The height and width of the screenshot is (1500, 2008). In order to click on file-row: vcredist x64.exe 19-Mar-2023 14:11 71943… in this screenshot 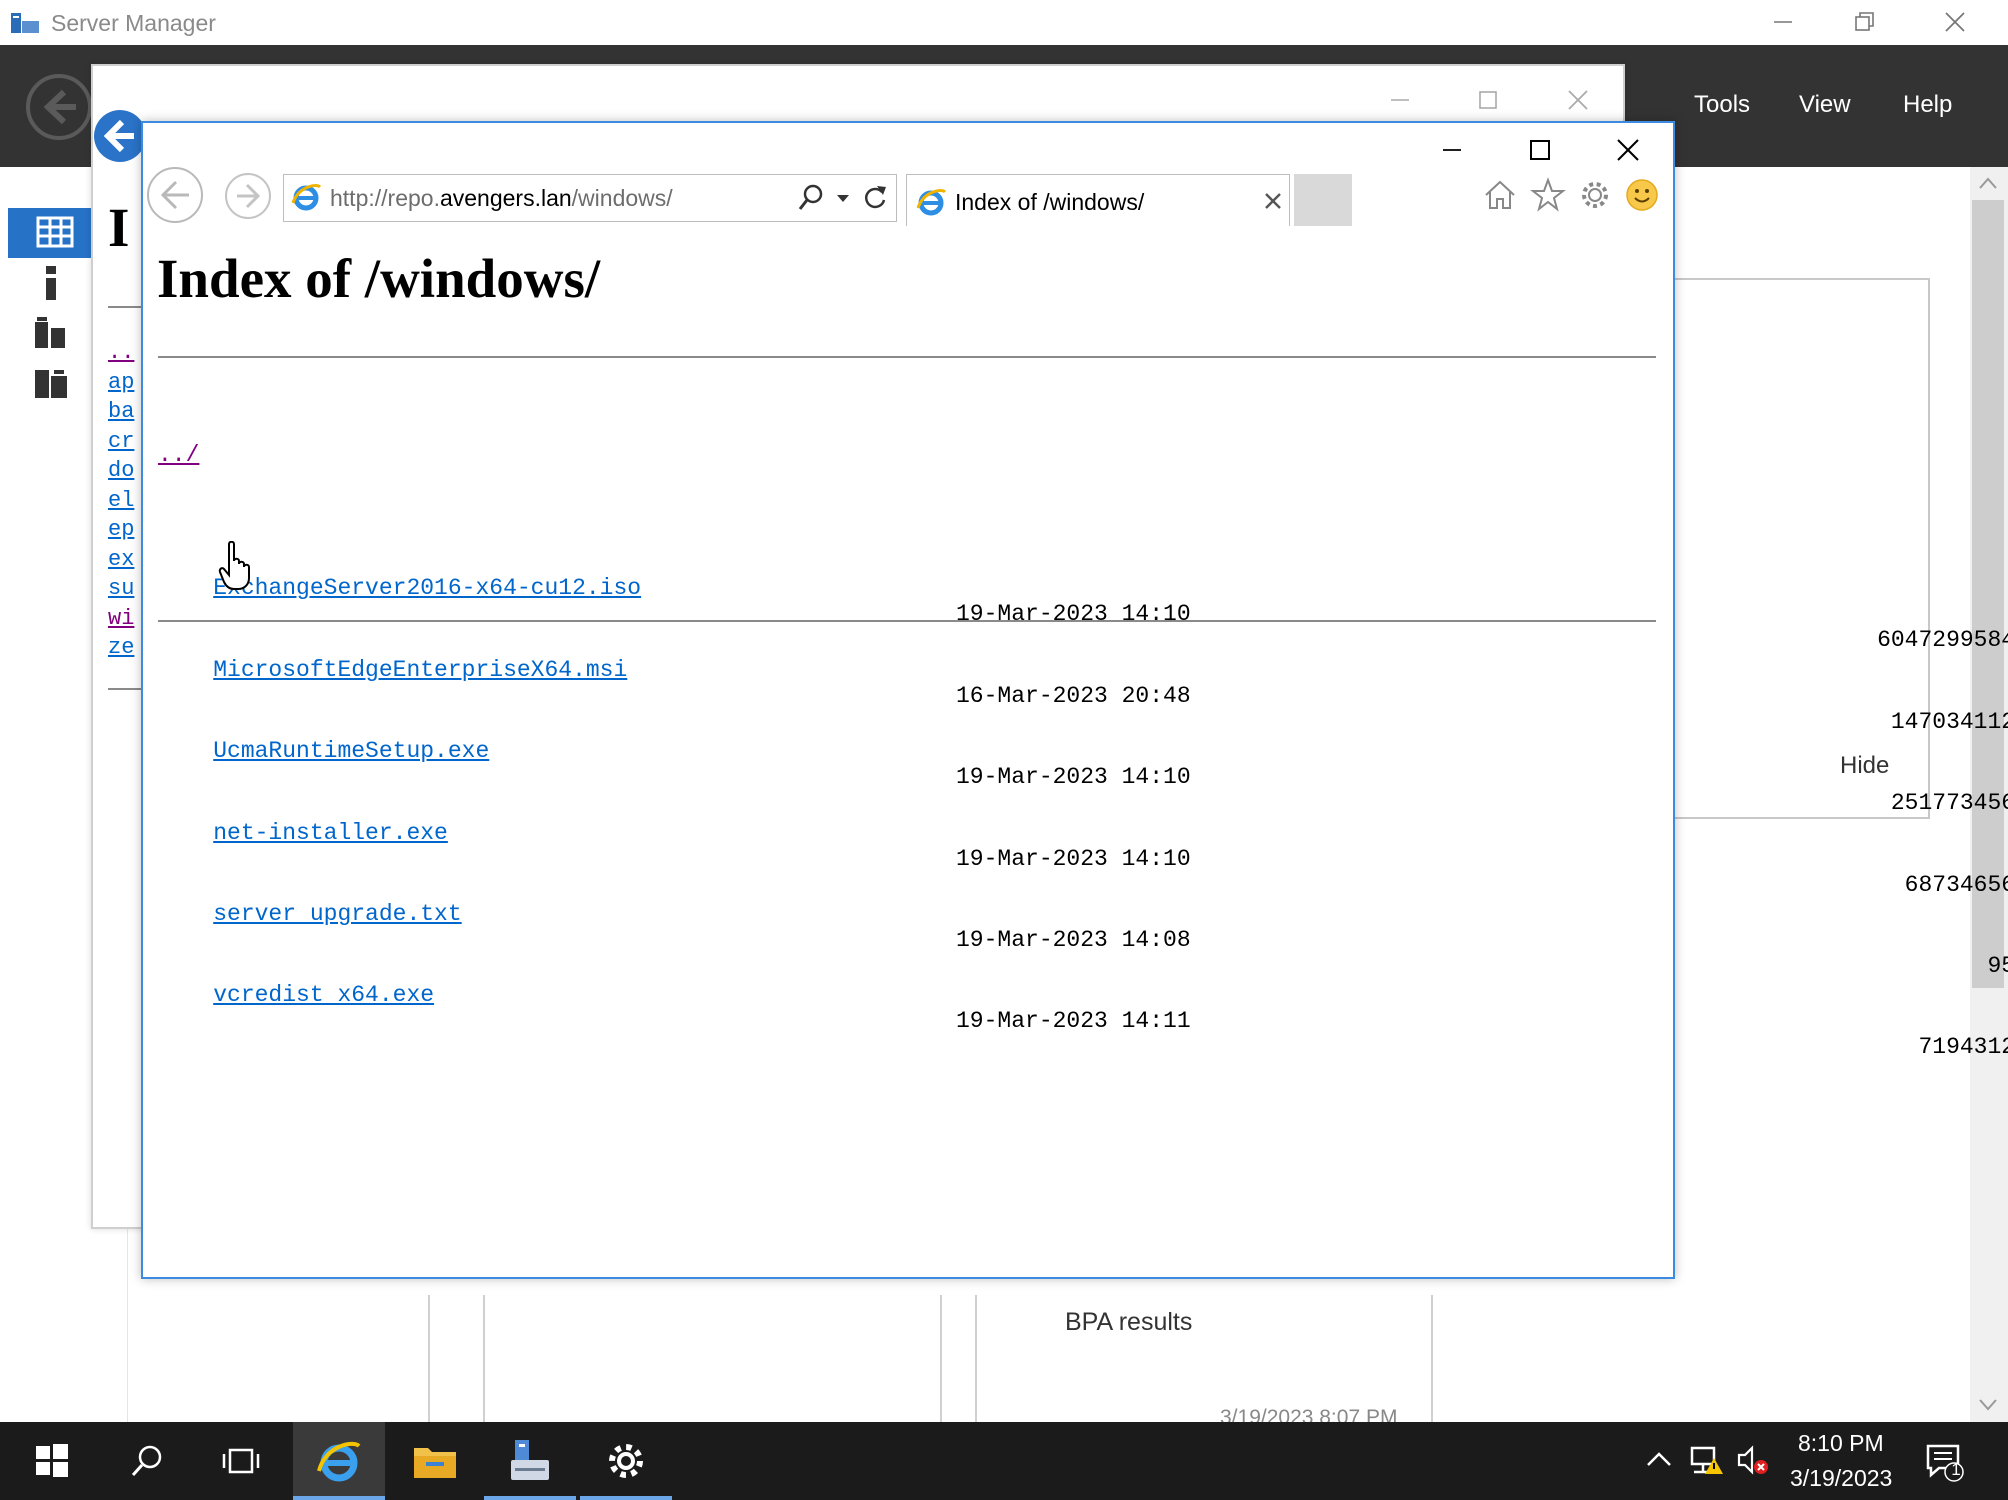, I will do `click(1083, 1008)`.